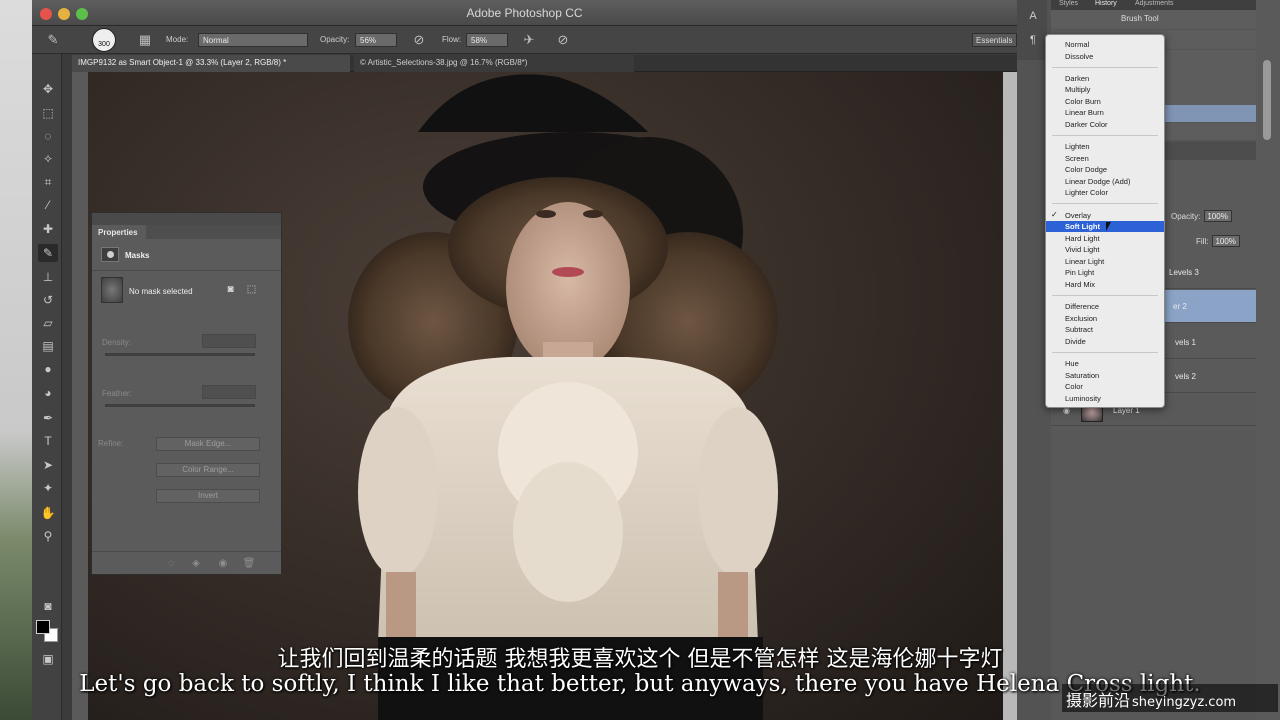 Image resolution: width=1280 pixels, height=720 pixels. What do you see at coordinates (48, 253) in the screenshot?
I see `brush-tool-icon: ✎` at bounding box center [48, 253].